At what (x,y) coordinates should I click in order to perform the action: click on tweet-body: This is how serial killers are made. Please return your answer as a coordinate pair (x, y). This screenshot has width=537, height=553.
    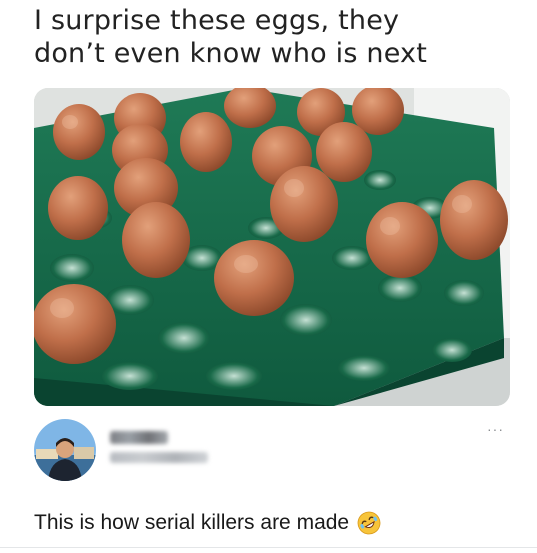
    Looking at the image, I should click on (207, 523).